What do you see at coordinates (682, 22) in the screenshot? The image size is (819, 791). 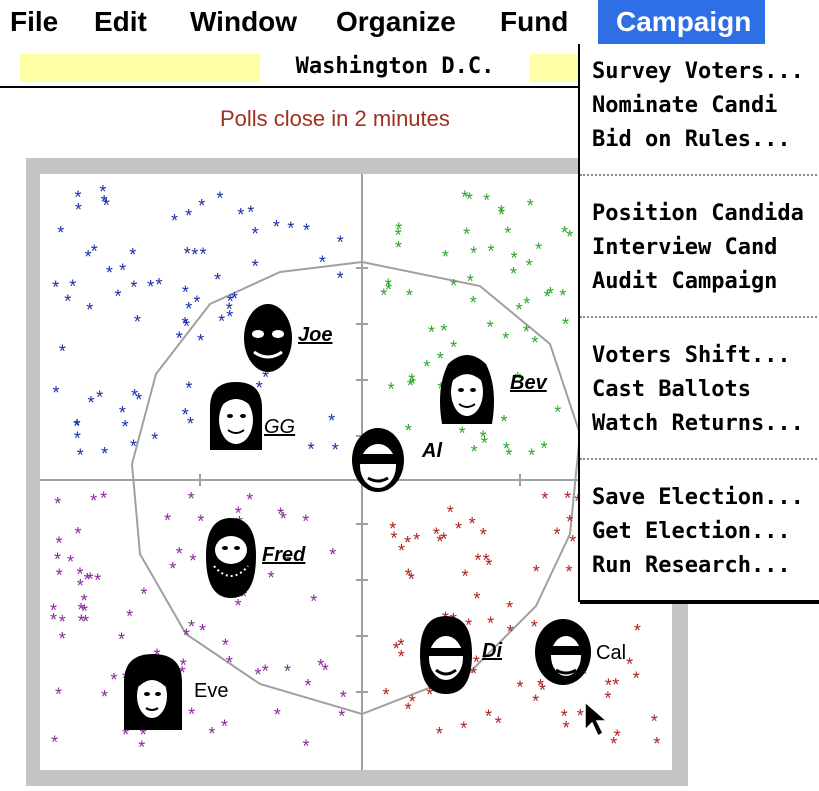 I see `menu-campaign: Campaign` at bounding box center [682, 22].